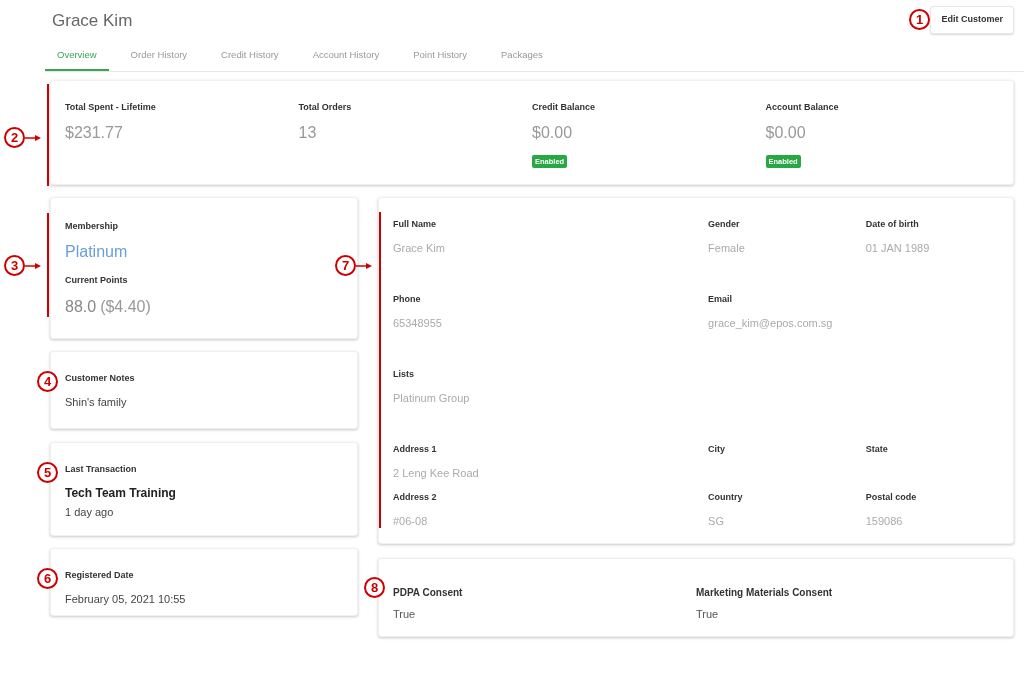 The height and width of the screenshot is (695, 1024). What do you see at coordinates (250, 58) in the screenshot?
I see `tab: Credit History` at bounding box center [250, 58].